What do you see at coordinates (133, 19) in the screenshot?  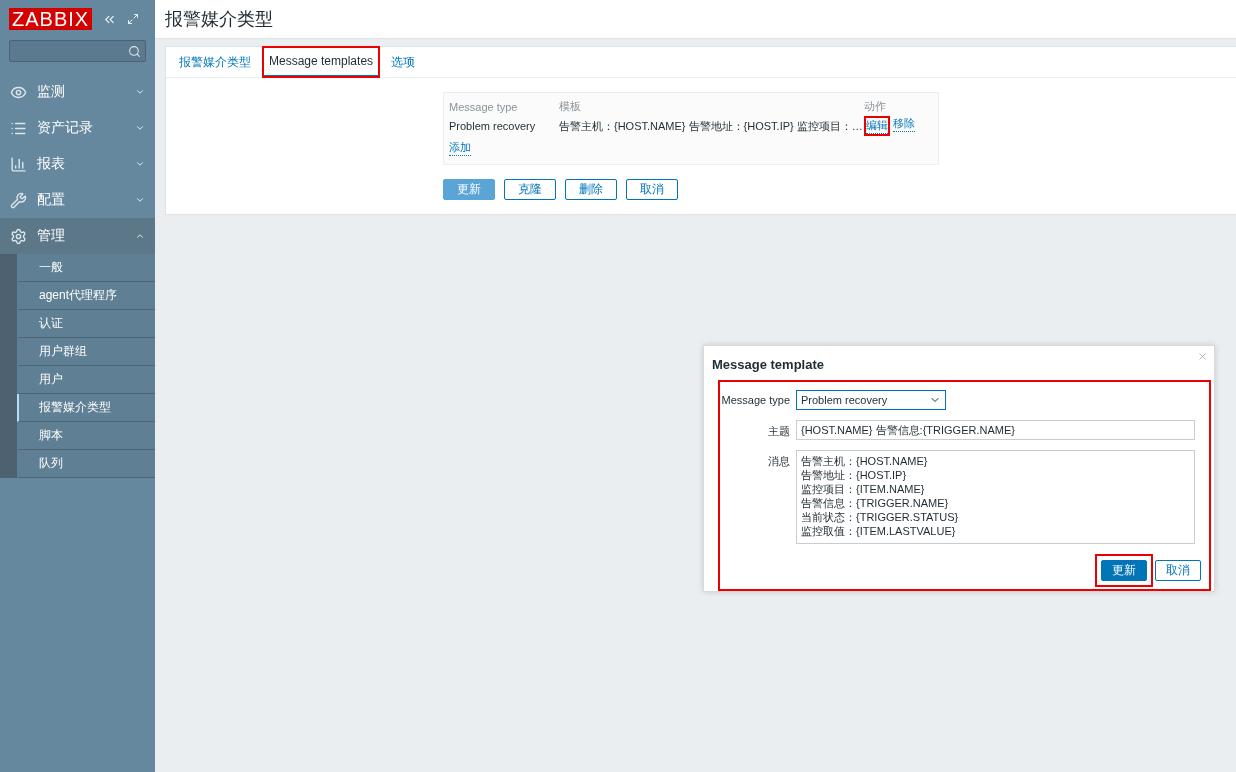 I see `fullscreen-icon` at bounding box center [133, 19].